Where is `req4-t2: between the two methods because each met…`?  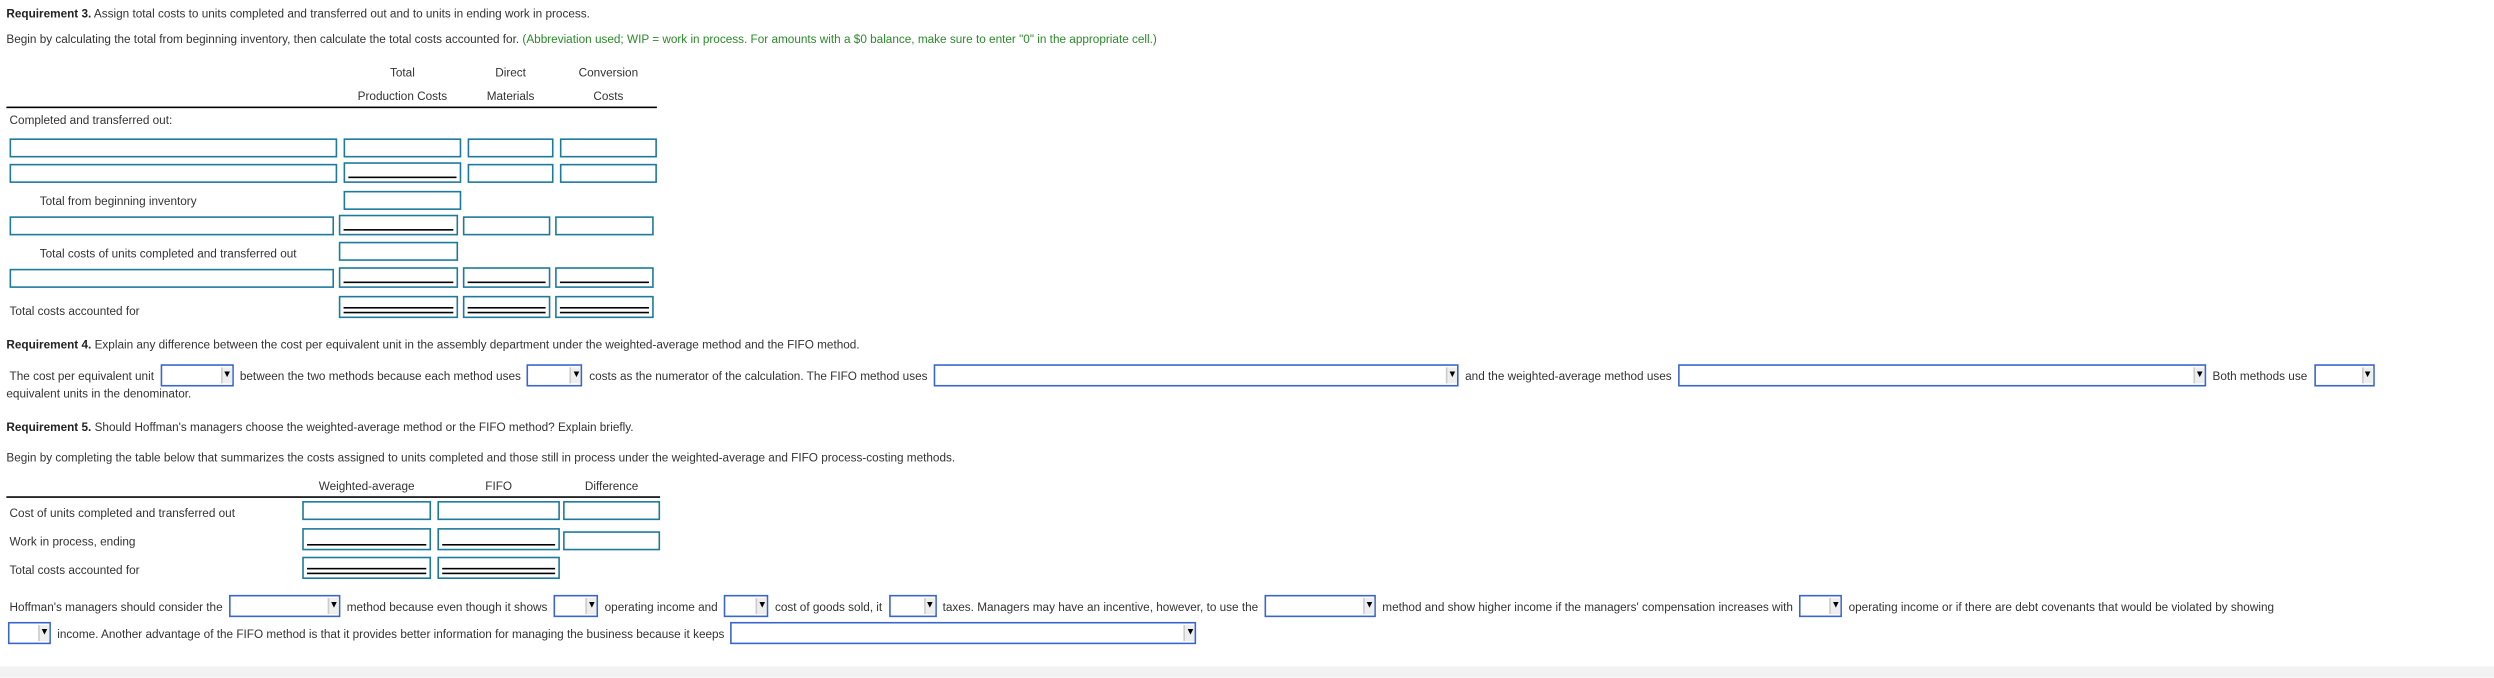 req4-t2: between the two methods because each met… is located at coordinates (380, 375).